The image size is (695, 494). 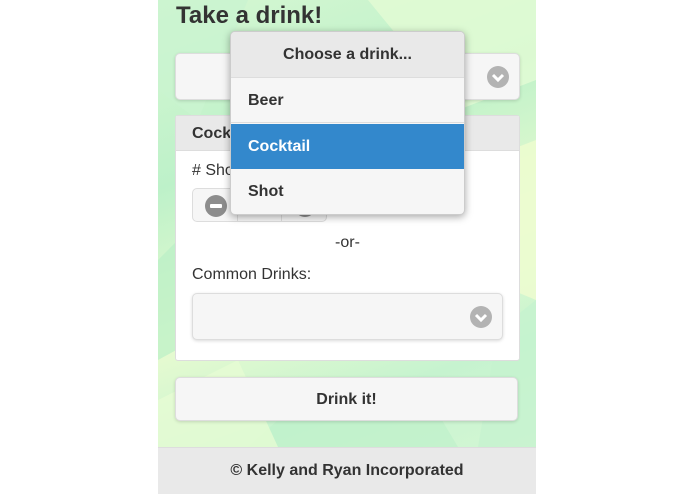 I want to click on common-drinks-label: Common Drinks:, so click(x=252, y=274).